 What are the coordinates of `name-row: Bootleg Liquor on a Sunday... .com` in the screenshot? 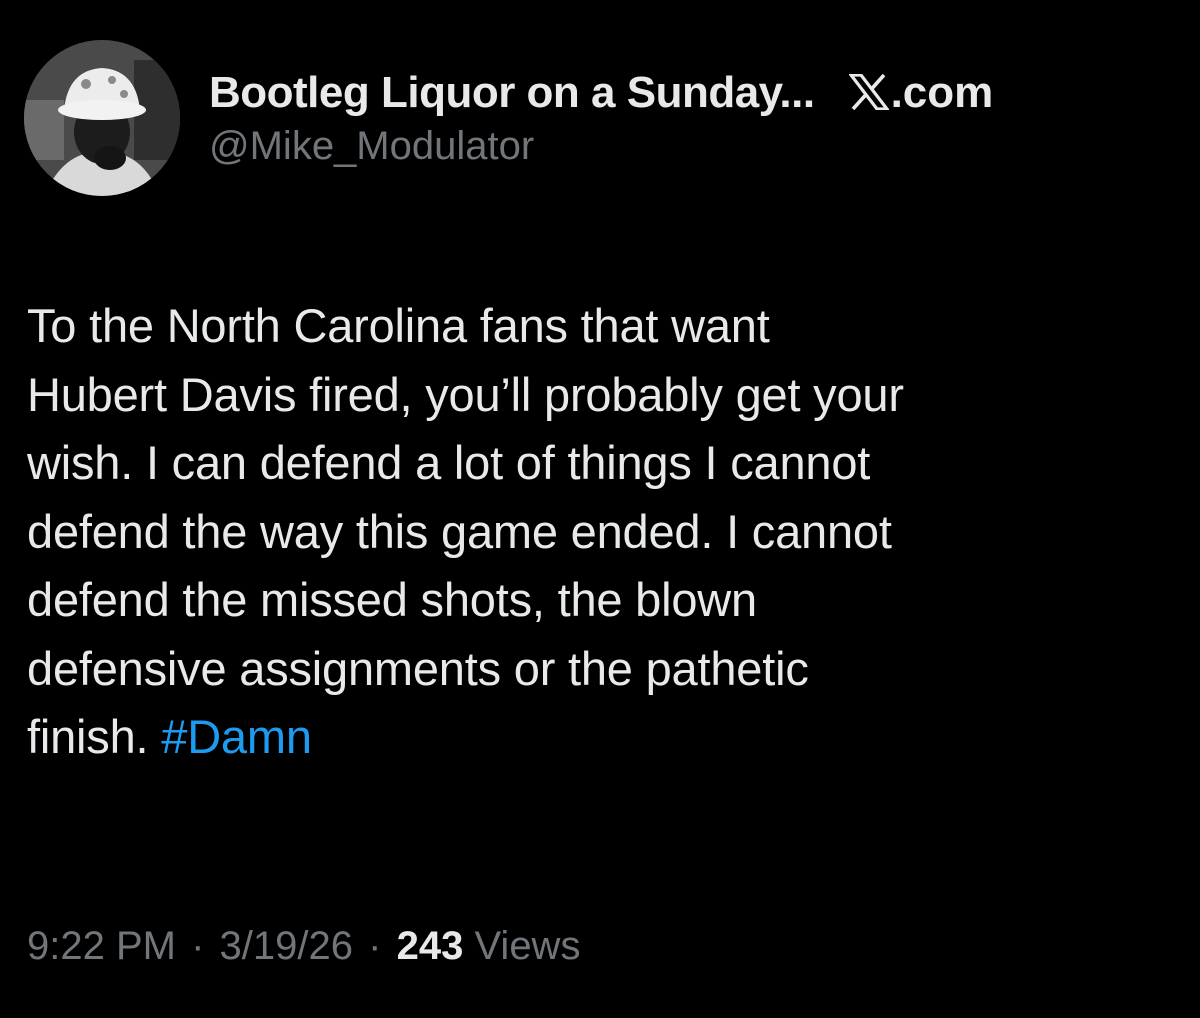 It's located at (689, 93).